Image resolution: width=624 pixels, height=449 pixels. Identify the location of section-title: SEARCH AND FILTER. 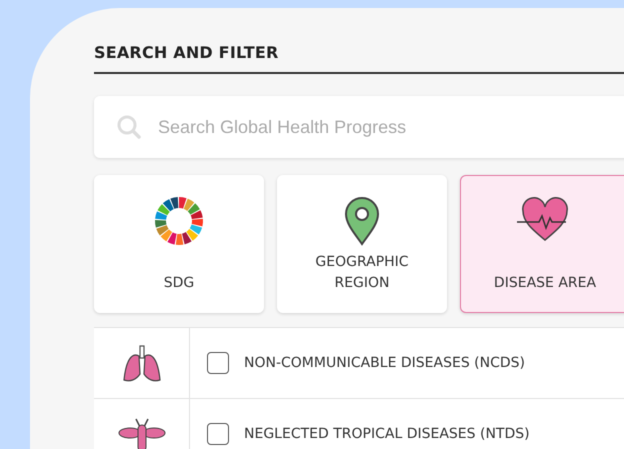
(359, 58).